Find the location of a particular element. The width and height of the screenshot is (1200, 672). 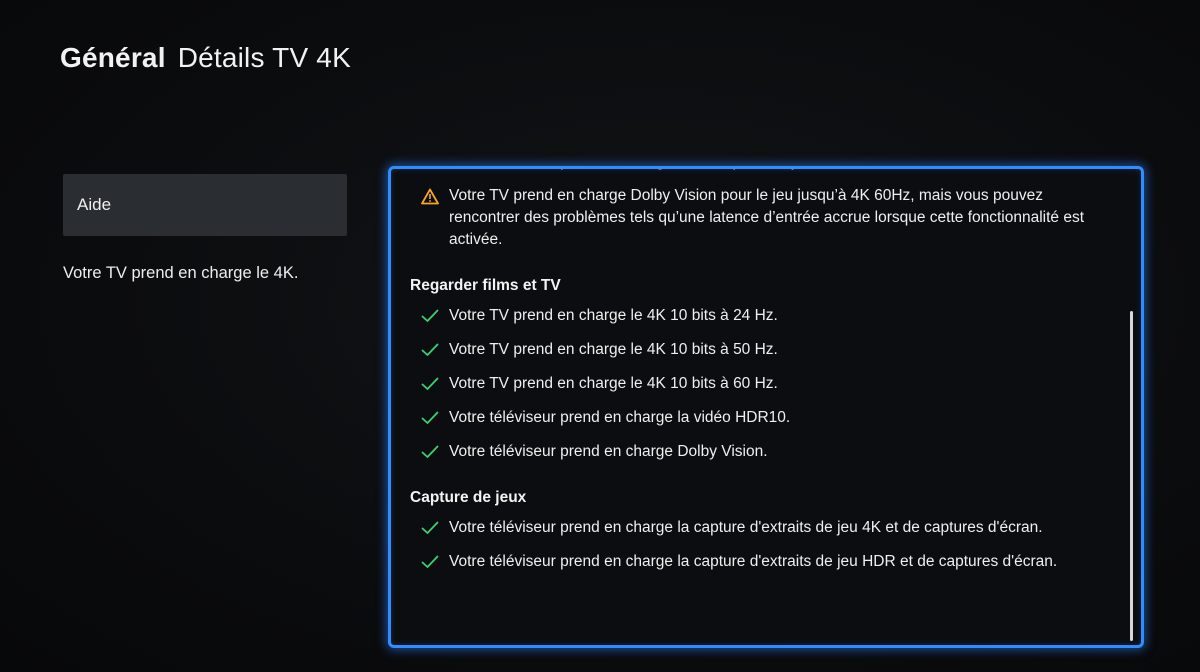

section-heading: Capture de jeux is located at coordinates (468, 497).